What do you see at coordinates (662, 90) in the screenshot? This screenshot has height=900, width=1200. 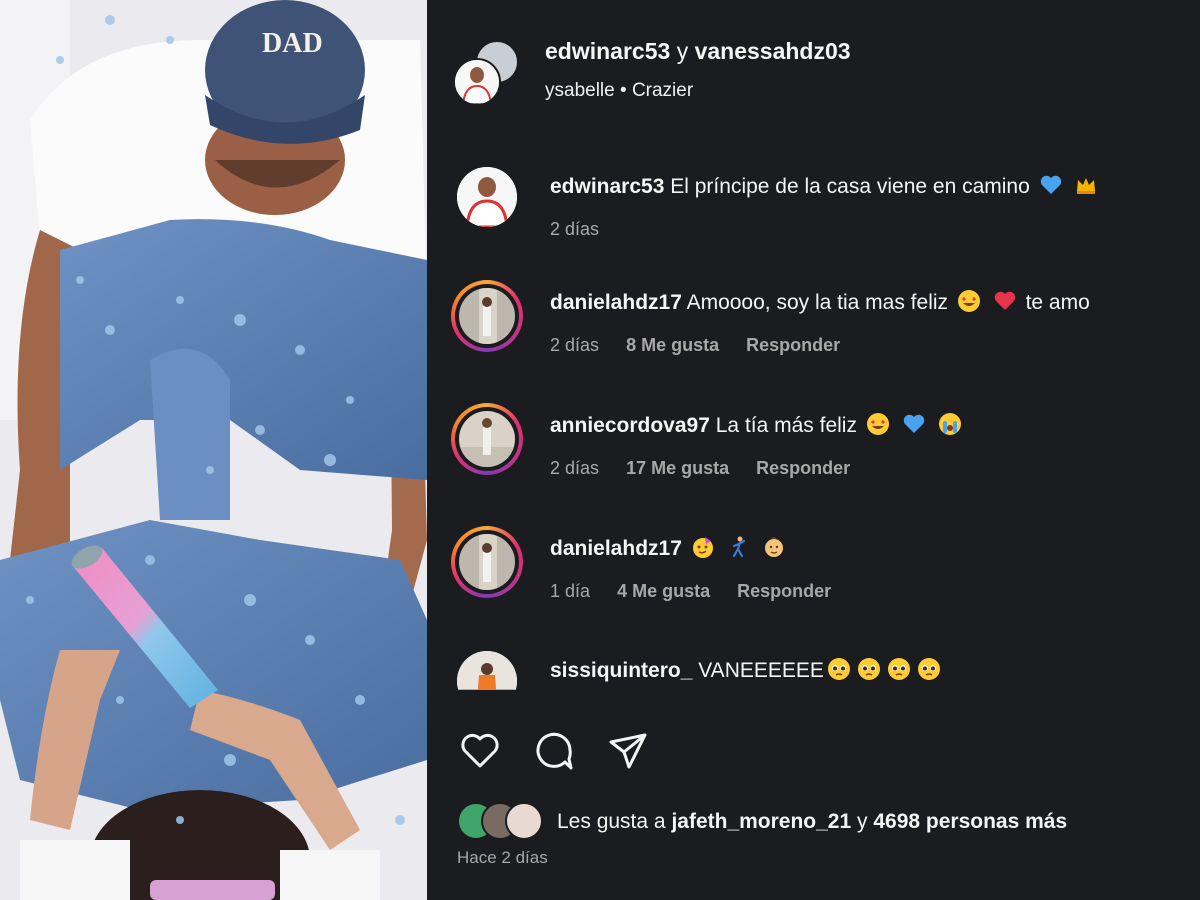 I see `music-track: Crazier` at bounding box center [662, 90].